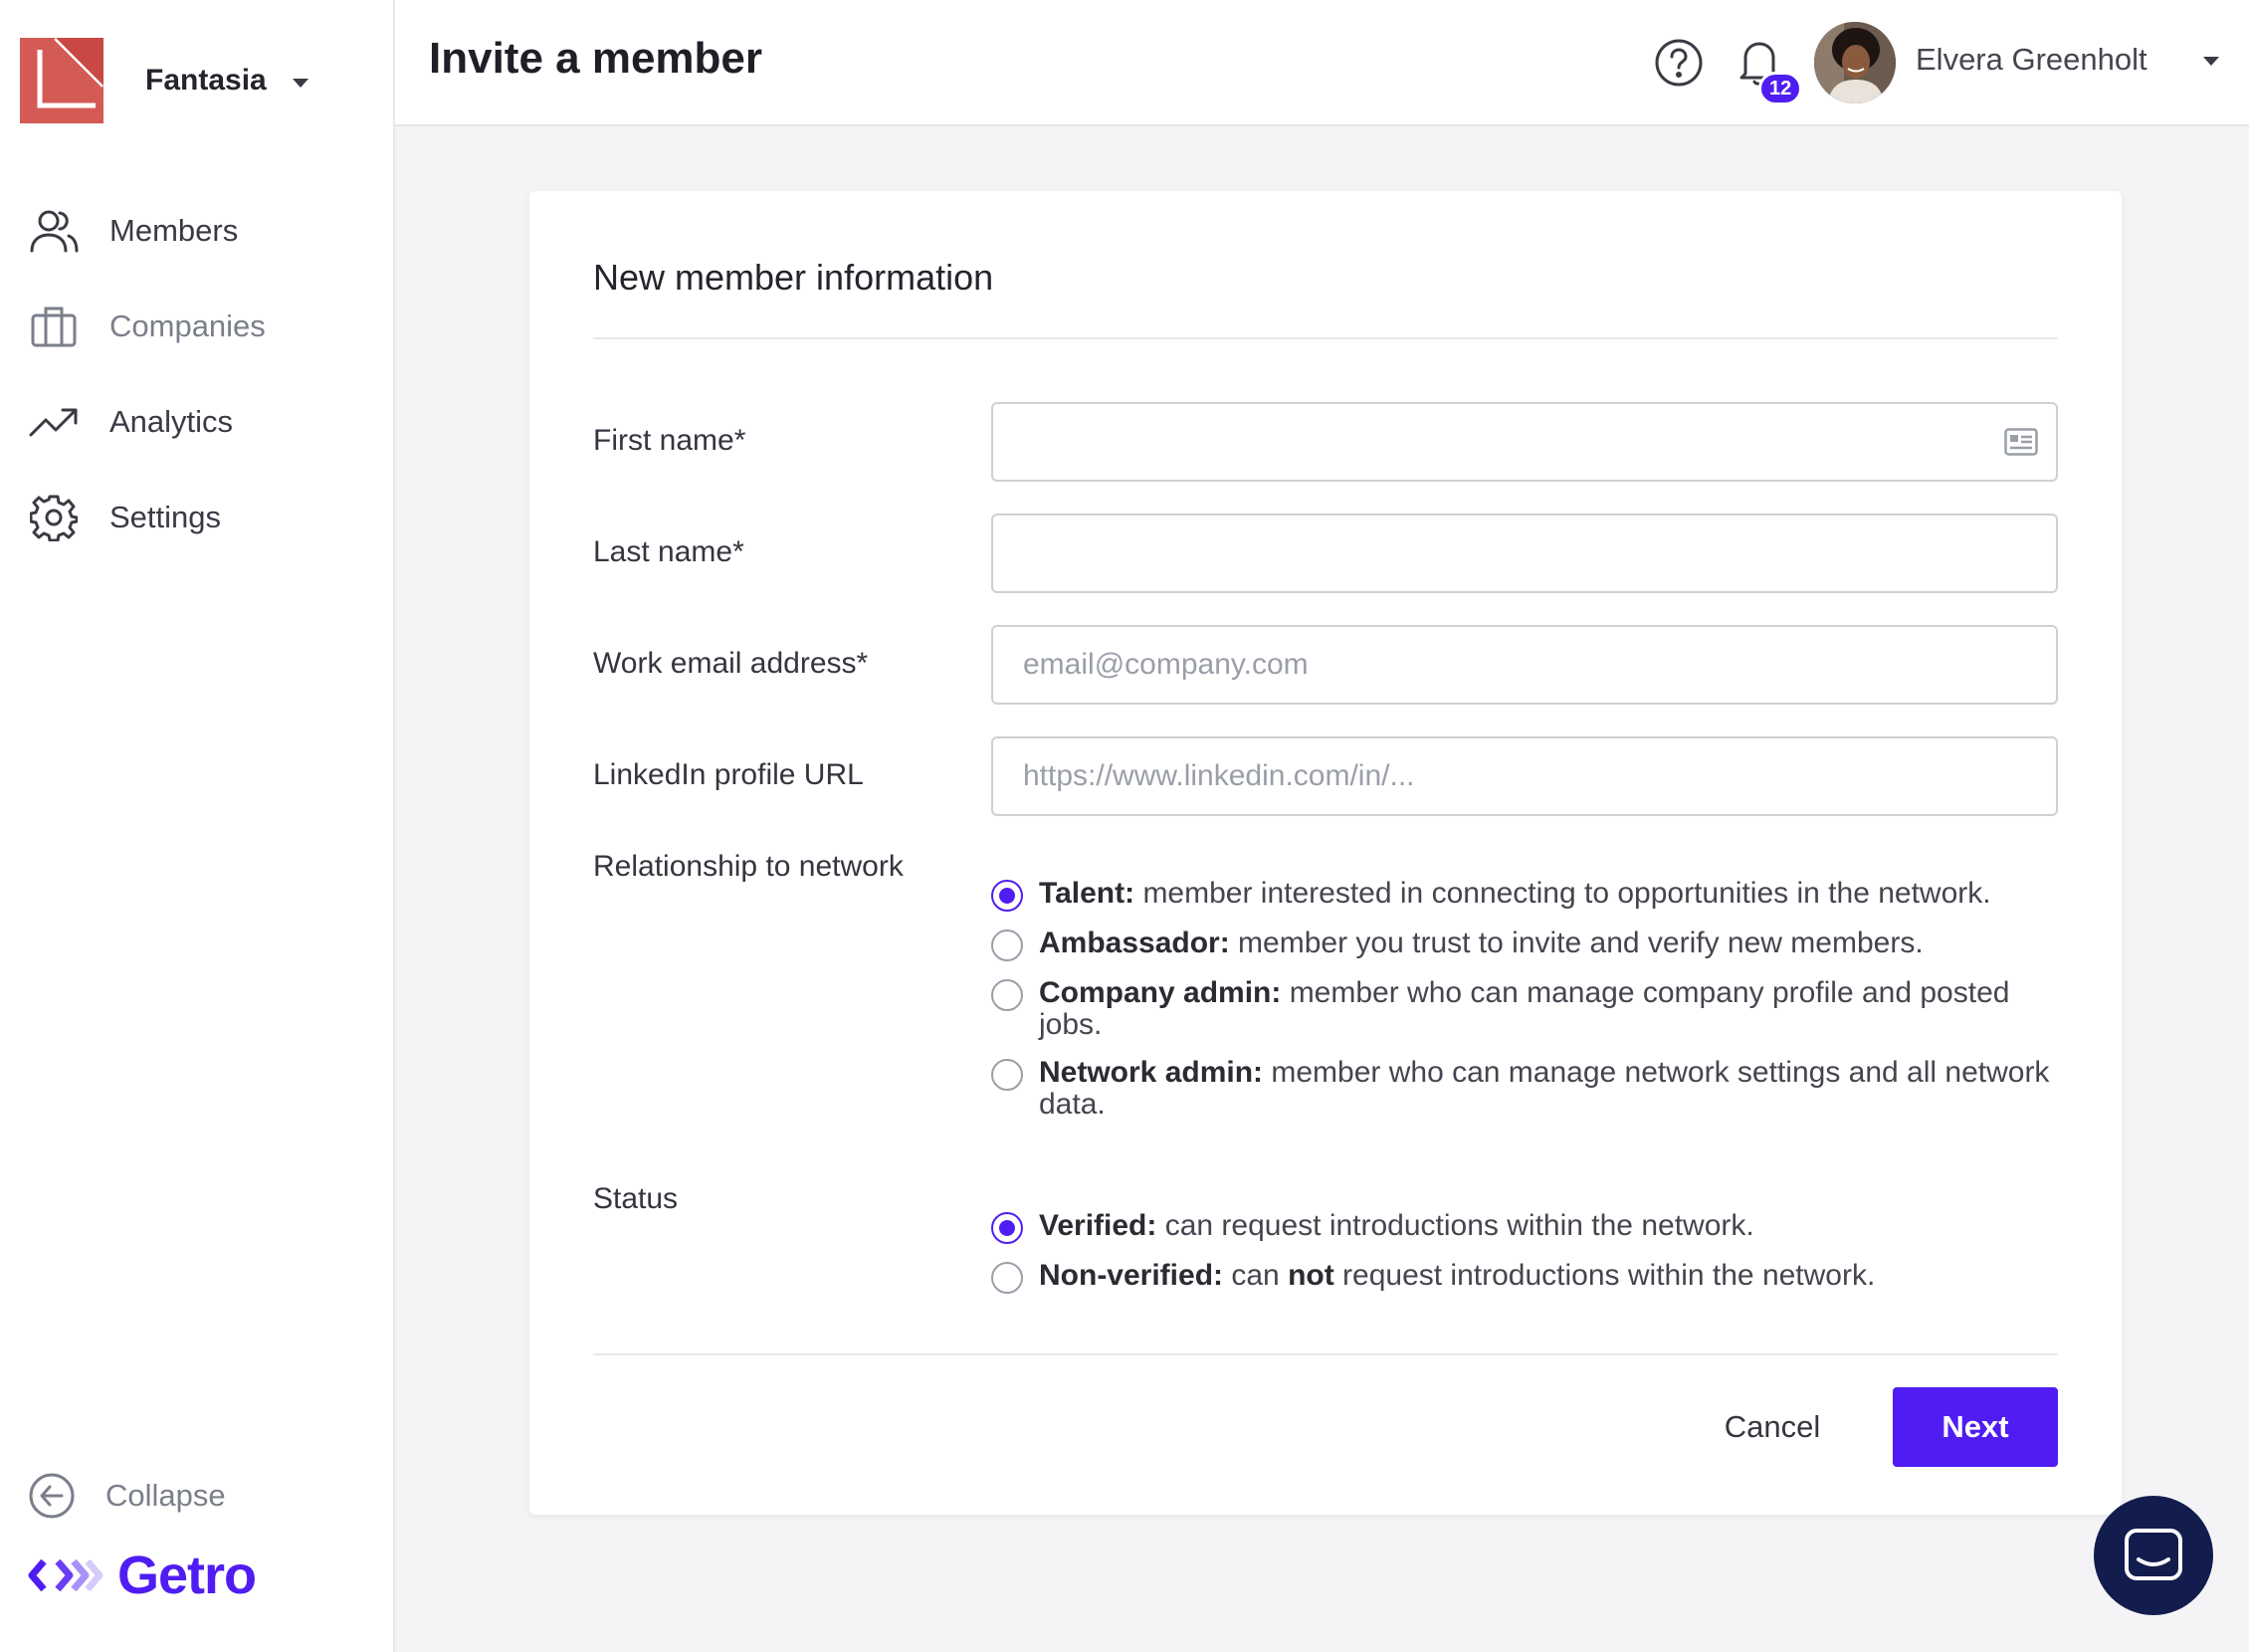 This screenshot has width=2249, height=1652. Describe the element at coordinates (596, 58) in the screenshot. I see `page-title: Invite a member` at that location.